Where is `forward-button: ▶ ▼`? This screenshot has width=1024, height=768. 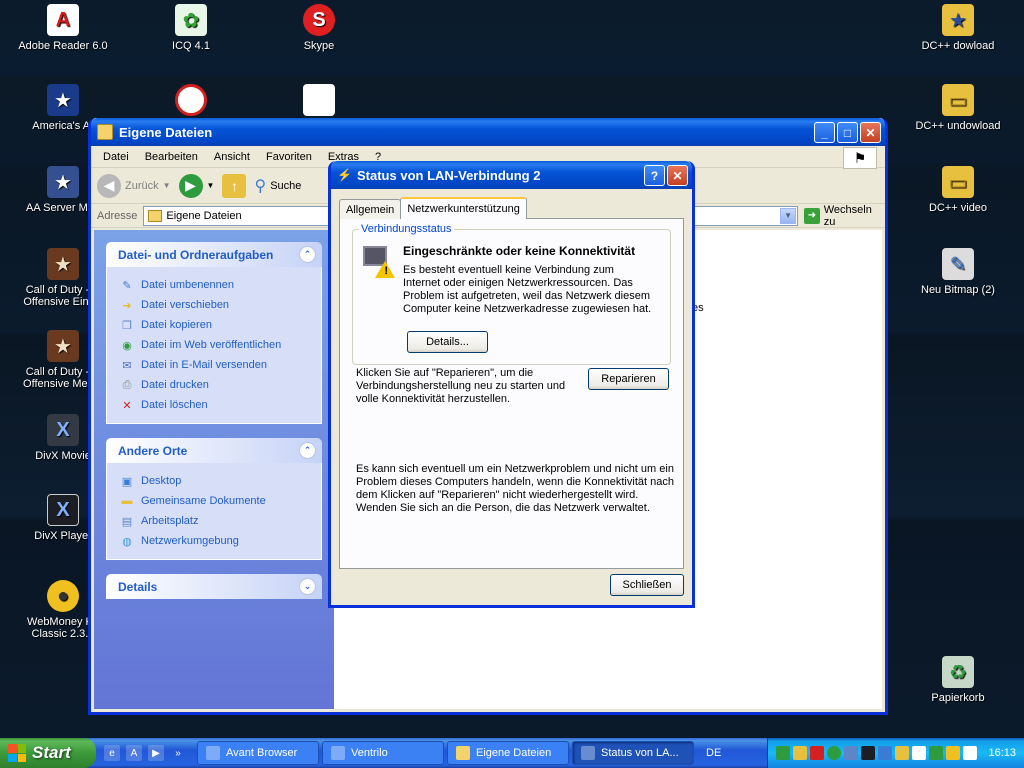
forward-button: ▶ ▼ is located at coordinates (196, 185).